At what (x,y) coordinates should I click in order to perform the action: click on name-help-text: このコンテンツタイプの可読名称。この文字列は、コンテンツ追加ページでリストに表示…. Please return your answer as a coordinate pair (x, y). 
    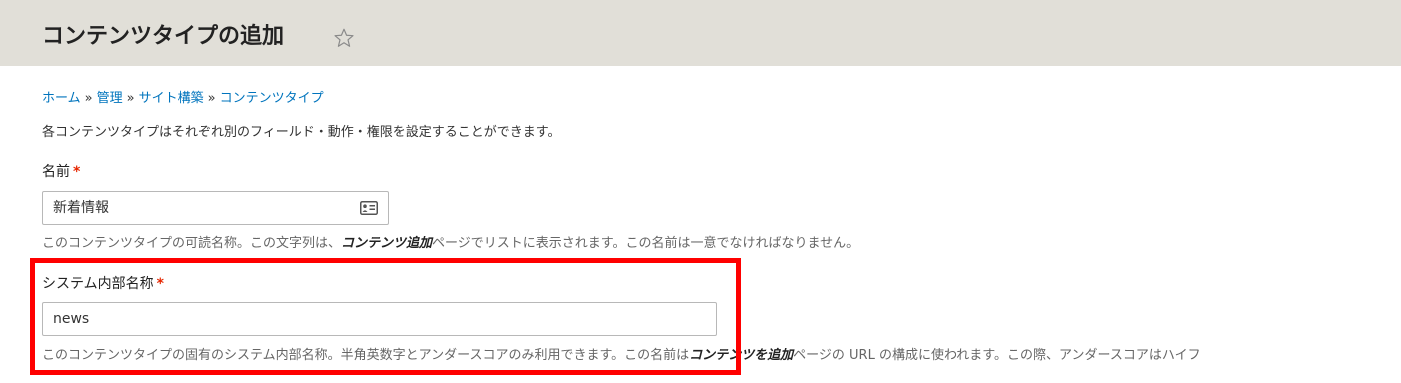
    Looking at the image, I should click on (450, 244).